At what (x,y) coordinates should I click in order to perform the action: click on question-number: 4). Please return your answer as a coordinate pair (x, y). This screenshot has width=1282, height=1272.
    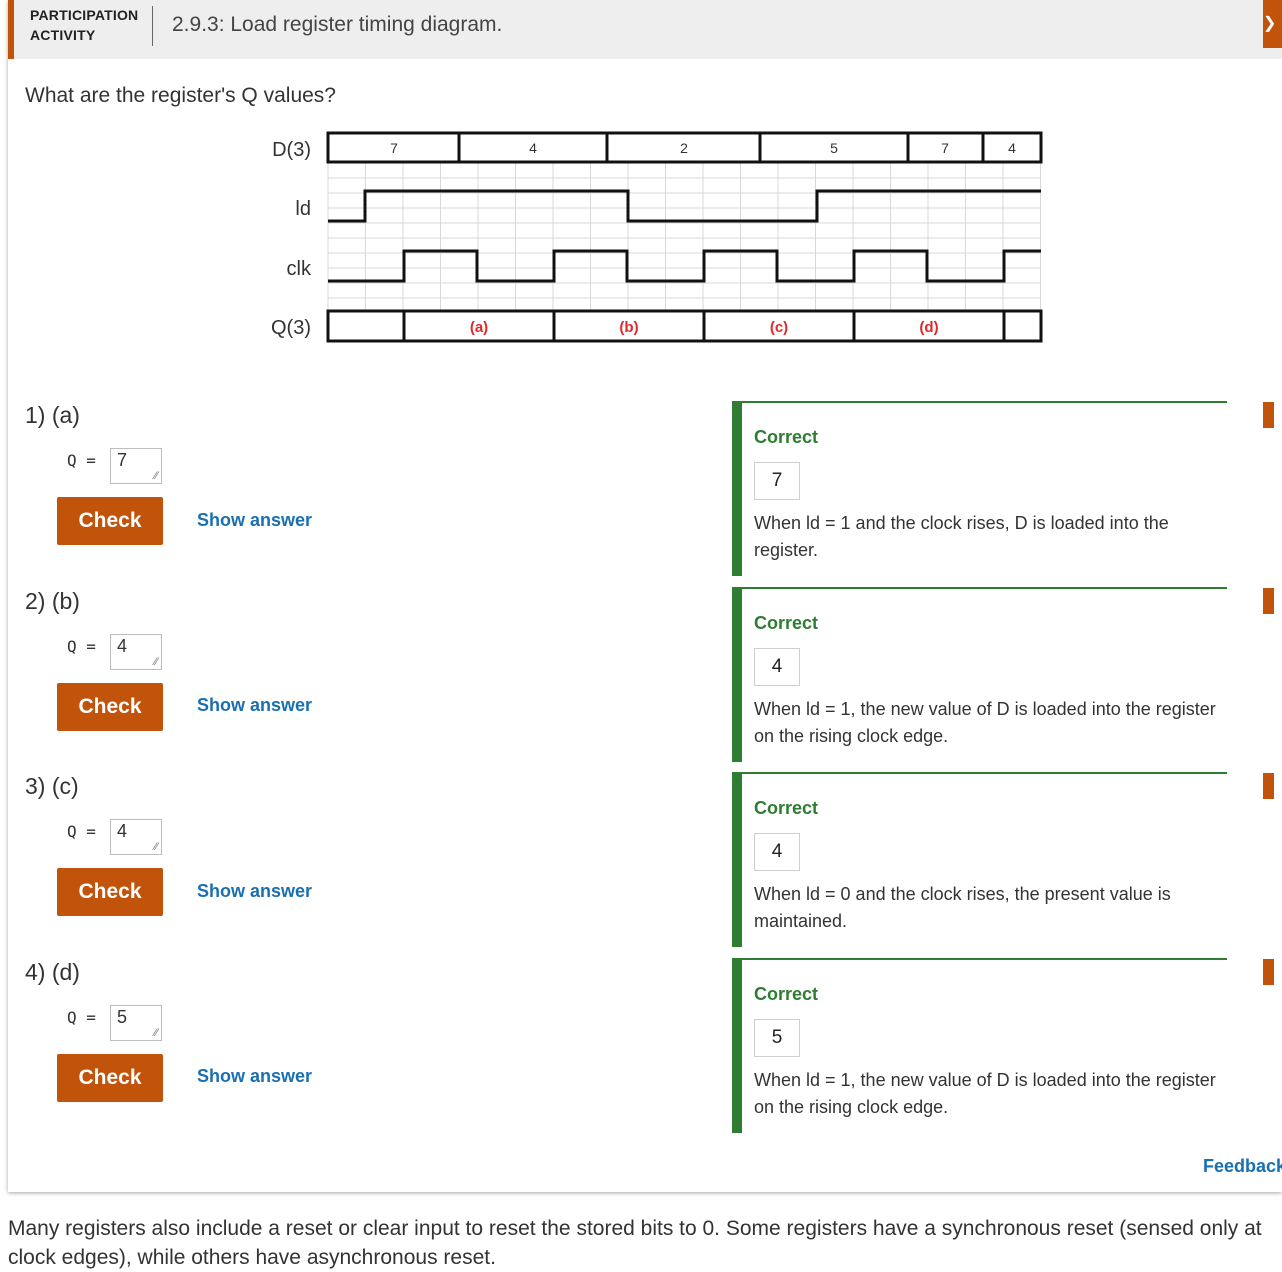
    Looking at the image, I should click on (35, 972).